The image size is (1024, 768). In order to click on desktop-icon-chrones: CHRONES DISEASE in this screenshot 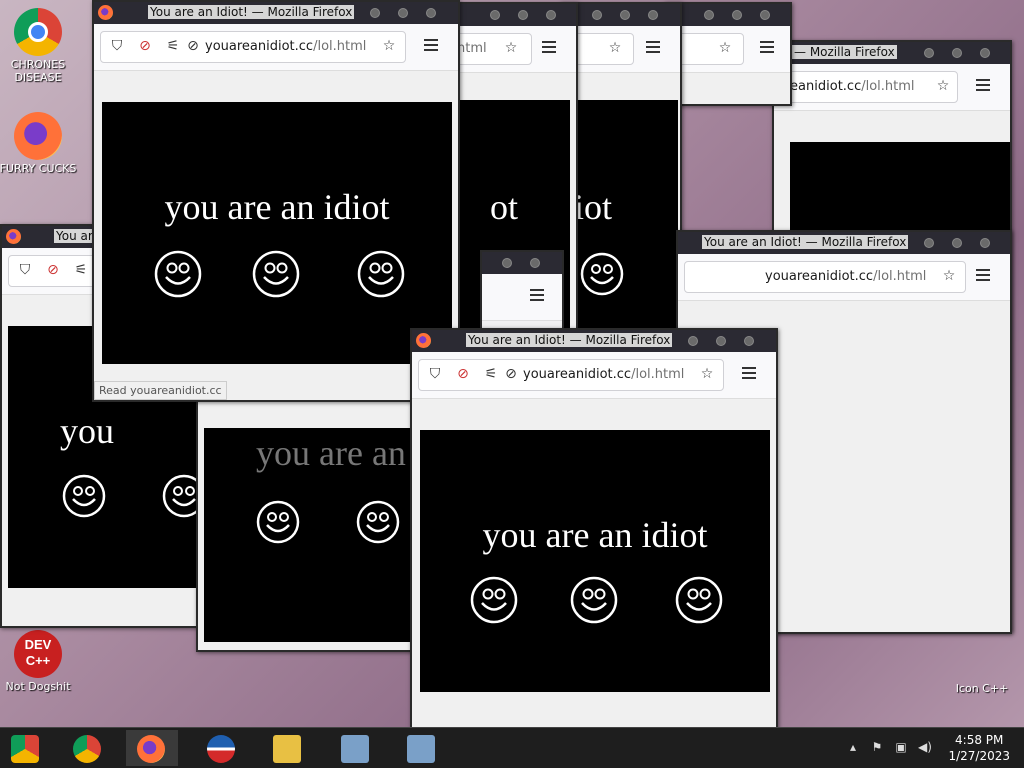, I will do `click(39, 46)`.